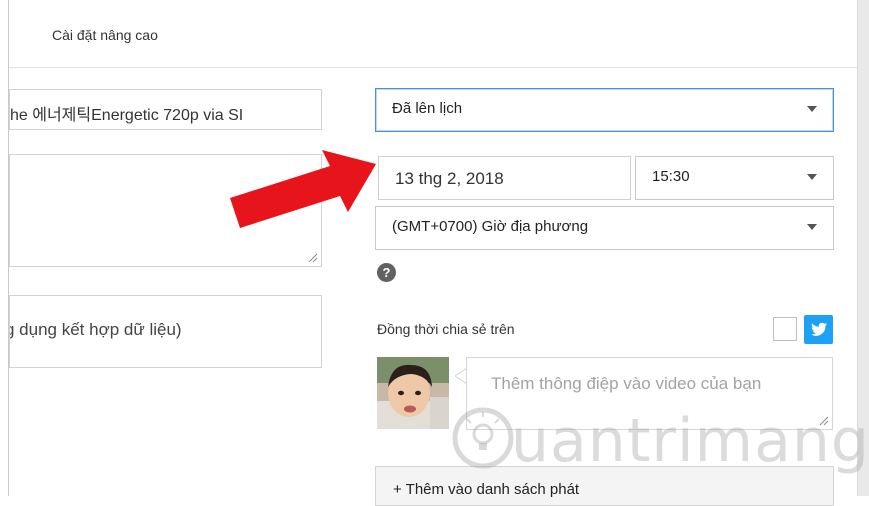 The height and width of the screenshot is (506, 869). I want to click on title-input: he 에너제틱Energetic 720p via SI, so click(165, 109).